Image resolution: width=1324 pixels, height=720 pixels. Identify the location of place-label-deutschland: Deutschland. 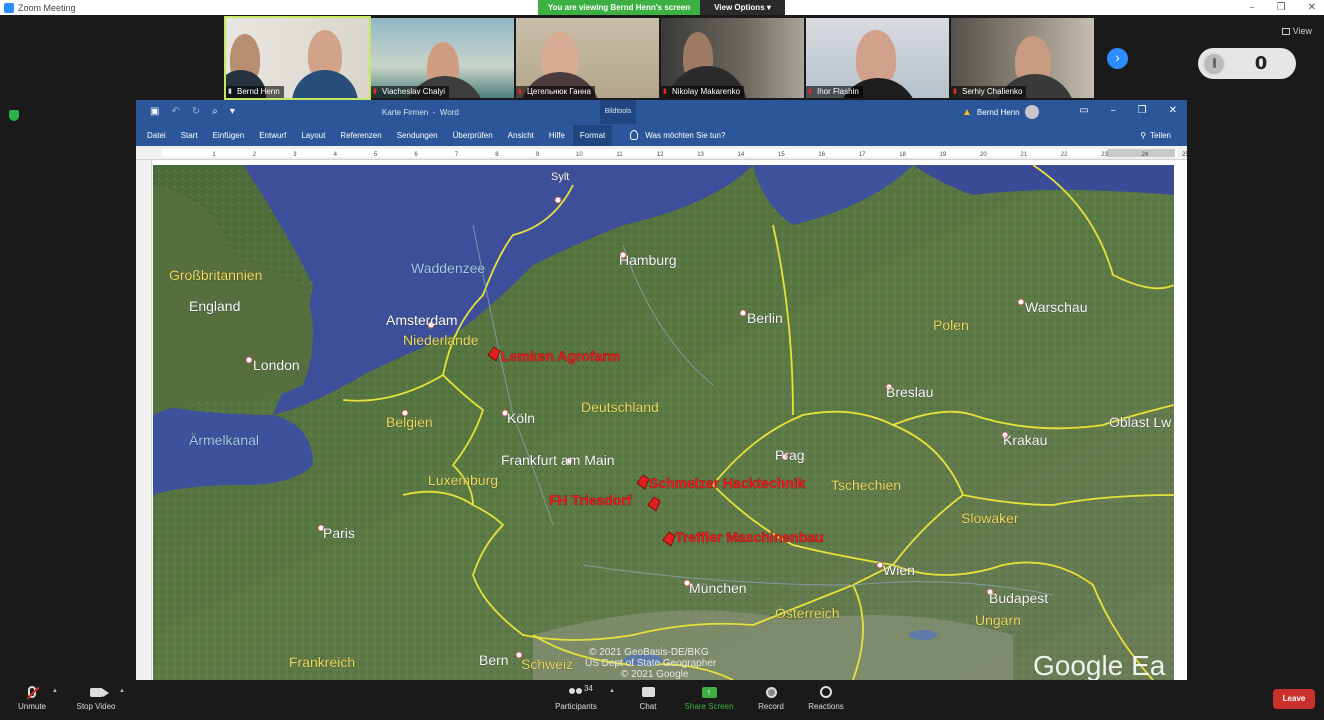
(620, 407).